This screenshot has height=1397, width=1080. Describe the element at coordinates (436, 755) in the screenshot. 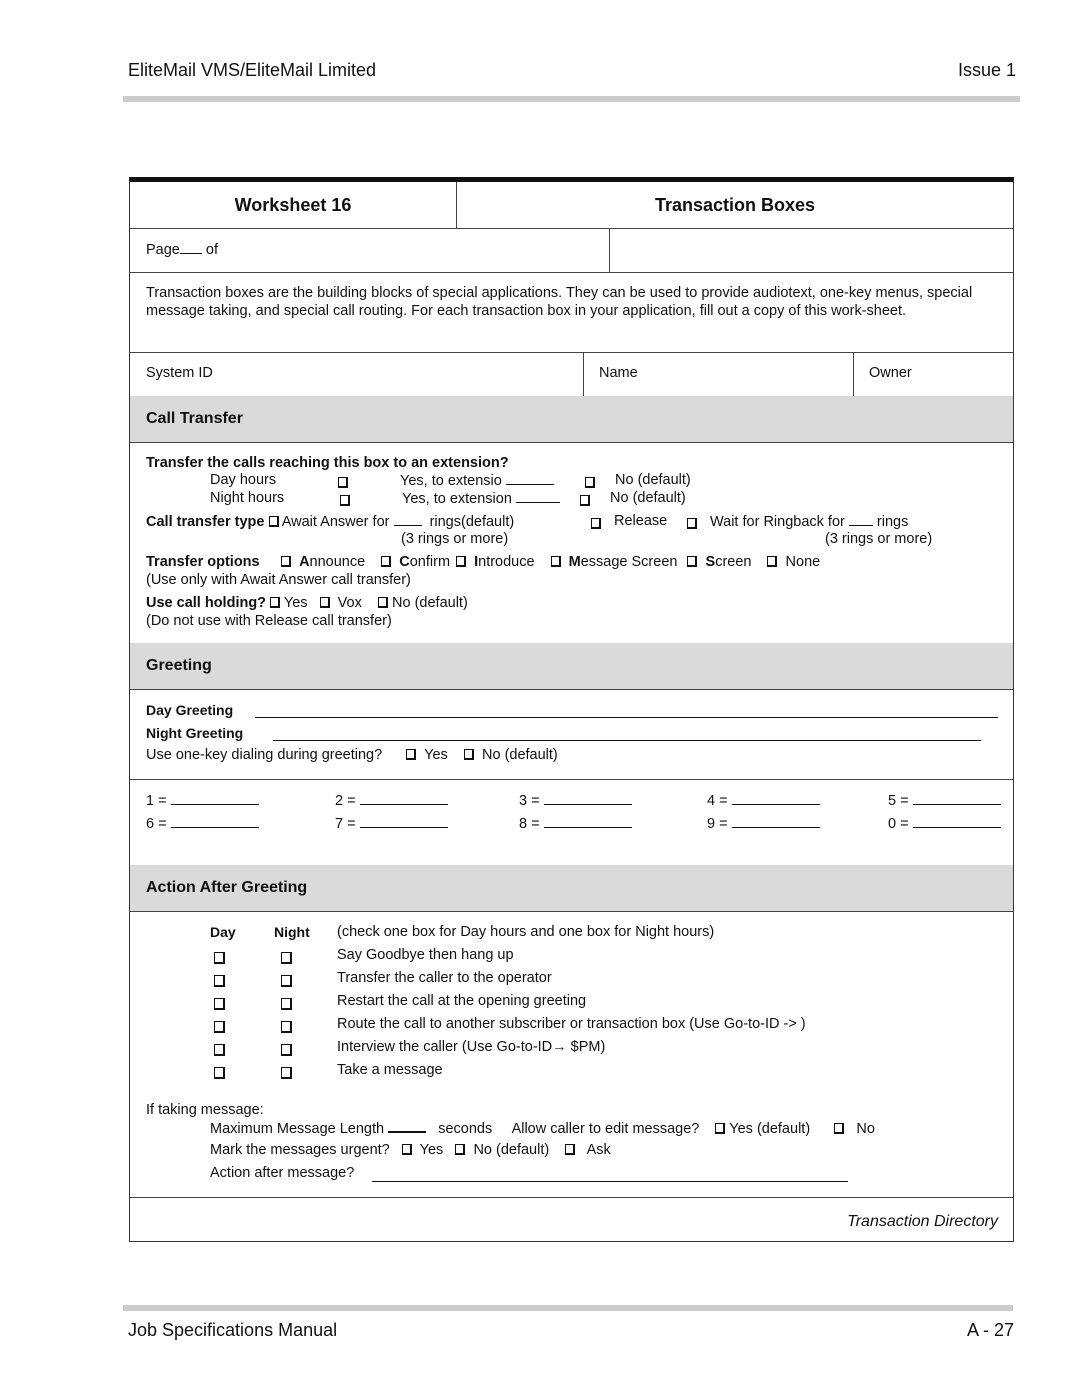

I see `one-key-yes-label: Yes` at that location.